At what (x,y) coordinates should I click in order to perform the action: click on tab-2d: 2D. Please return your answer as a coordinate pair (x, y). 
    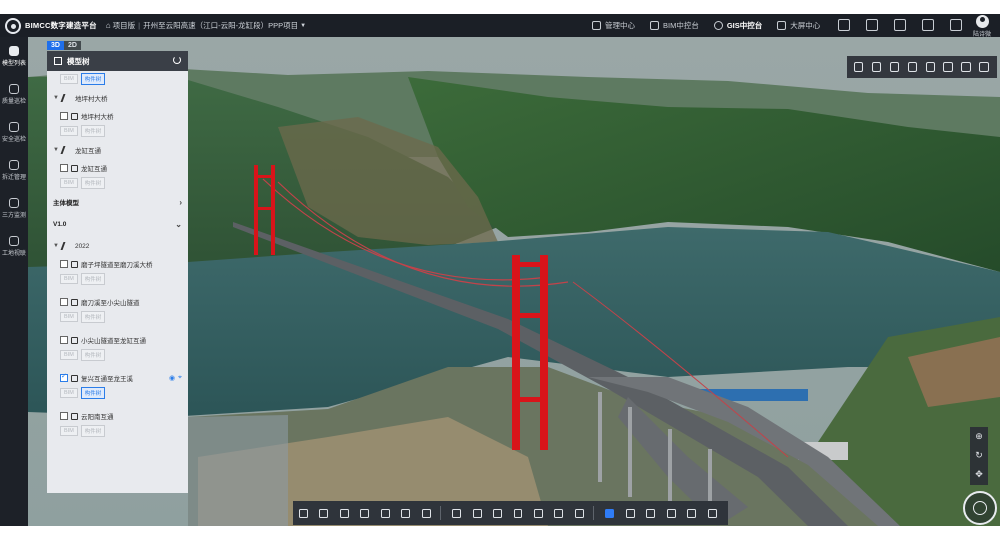
    Looking at the image, I should click on (72, 45).